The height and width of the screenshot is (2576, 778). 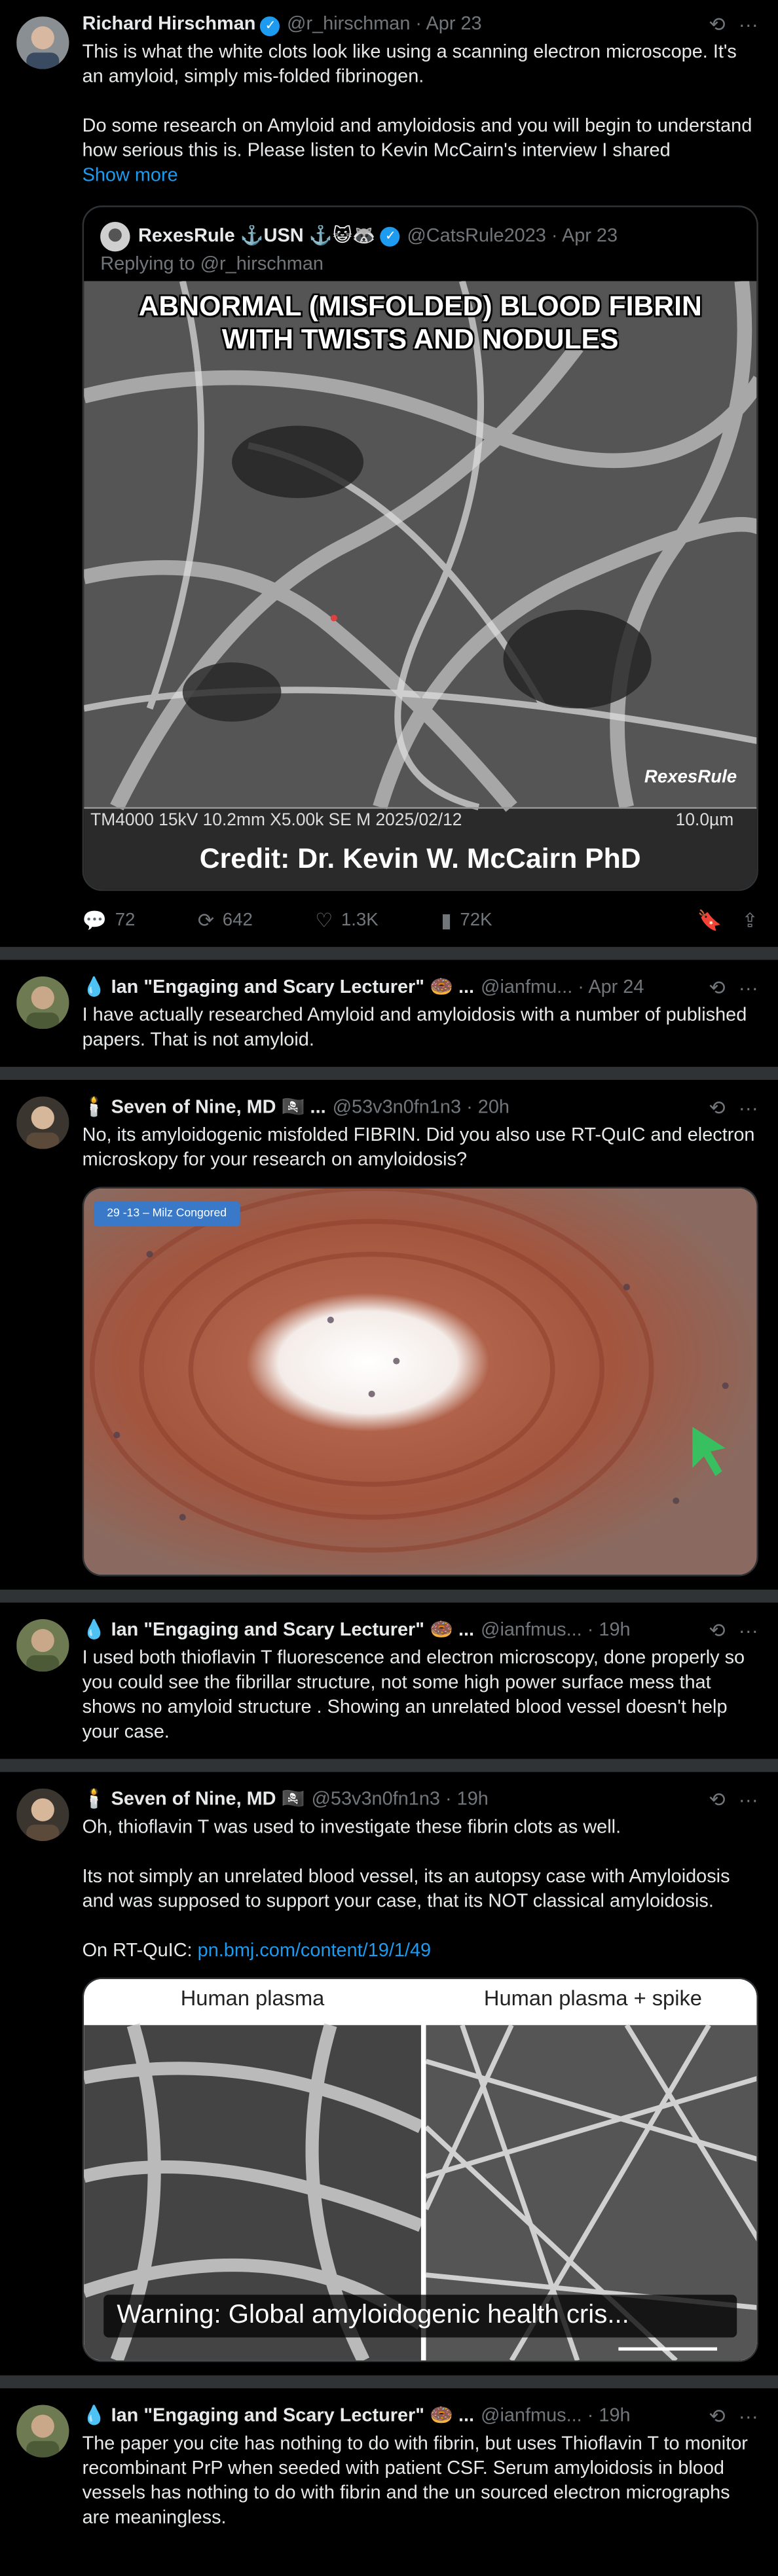 I want to click on quoted-author-handle: @CatsRule2023 · Apr 23, so click(x=512, y=236).